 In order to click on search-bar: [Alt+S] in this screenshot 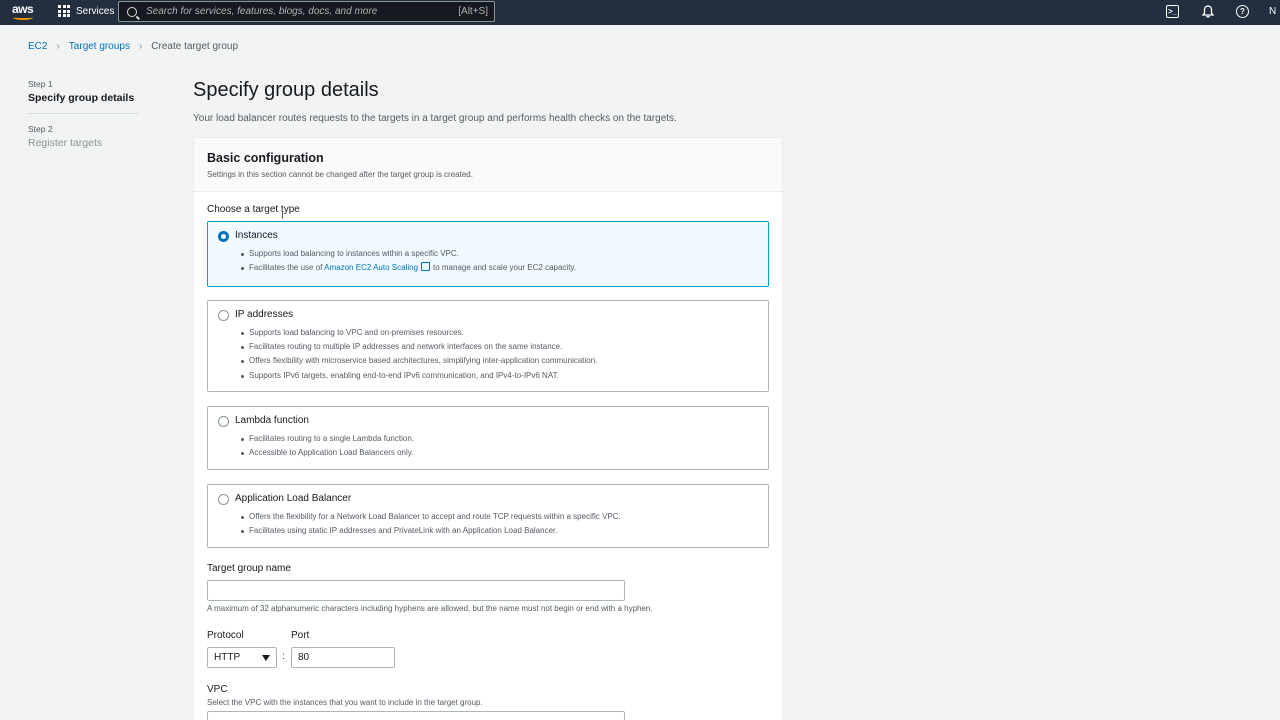, I will do `click(306, 11)`.